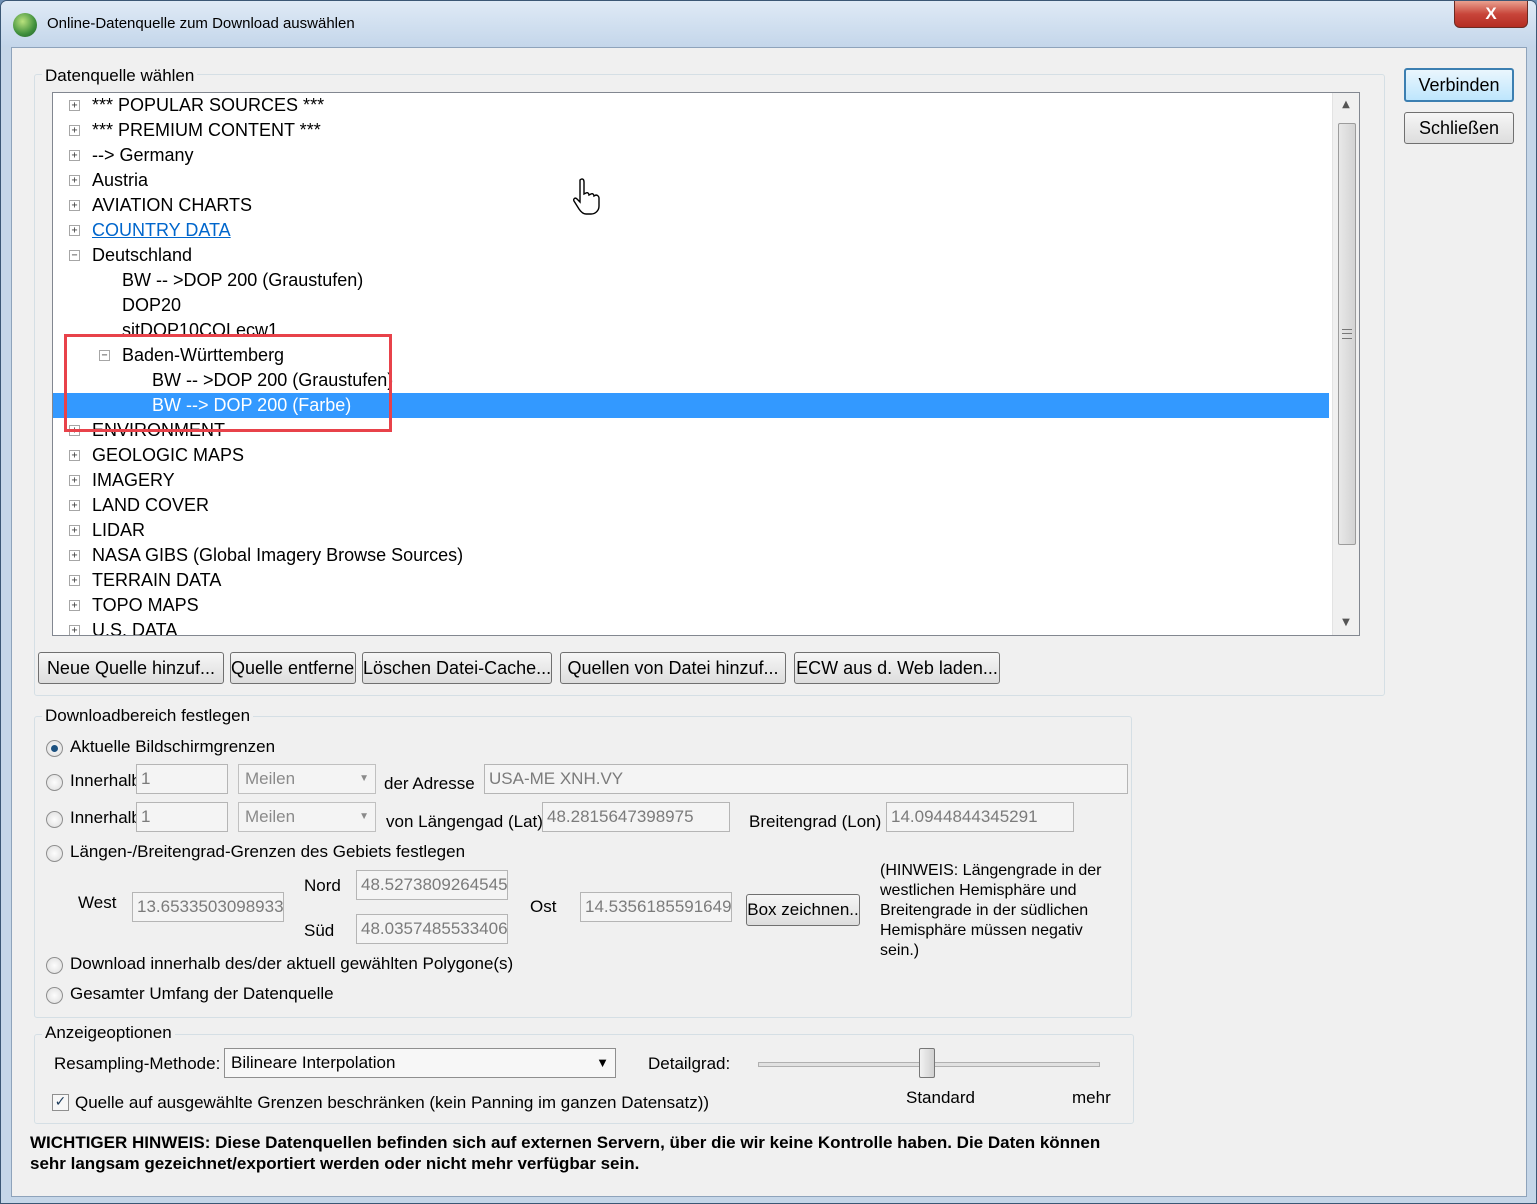  Describe the element at coordinates (54, 748) in the screenshot. I see `screen-bounds-radio` at that location.